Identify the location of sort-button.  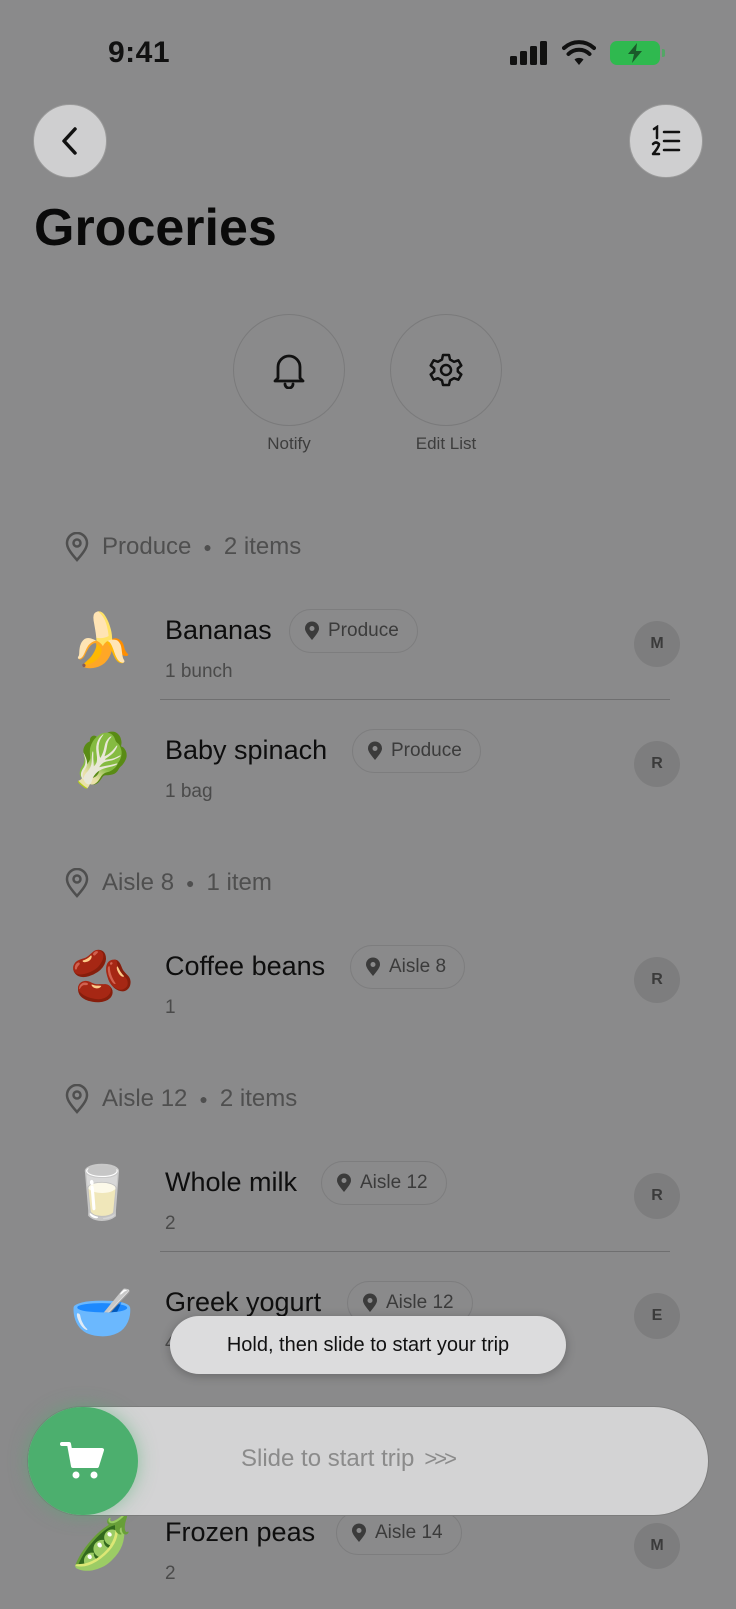
(666, 141).